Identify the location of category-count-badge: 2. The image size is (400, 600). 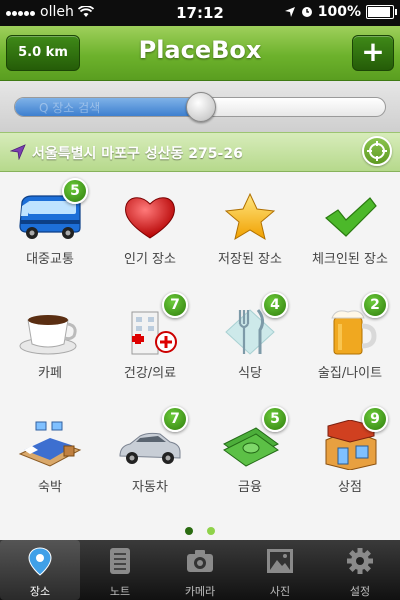
(375, 305).